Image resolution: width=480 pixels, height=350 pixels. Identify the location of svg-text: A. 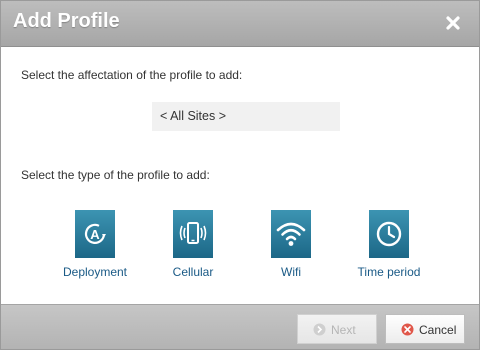
(95, 234).